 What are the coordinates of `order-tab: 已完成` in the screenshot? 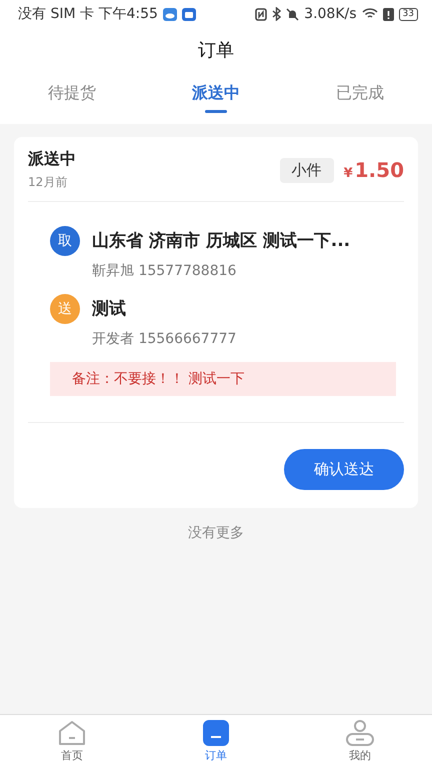 It's located at (360, 98).